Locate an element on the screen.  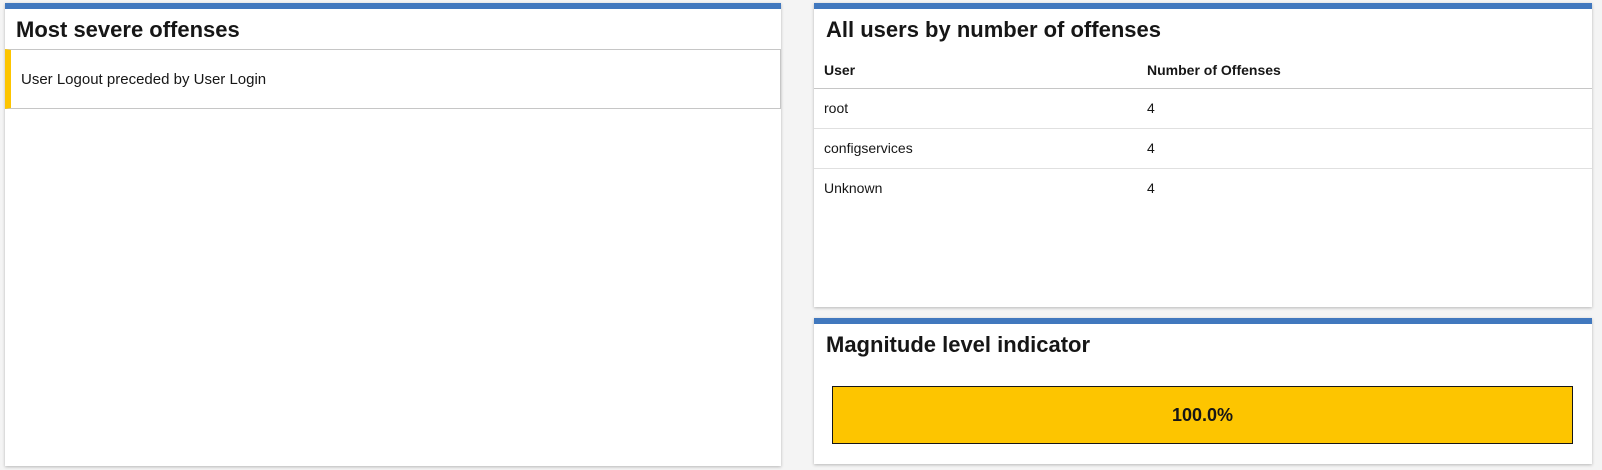
card-title: All users by number of offenses is located at coordinates (993, 29).